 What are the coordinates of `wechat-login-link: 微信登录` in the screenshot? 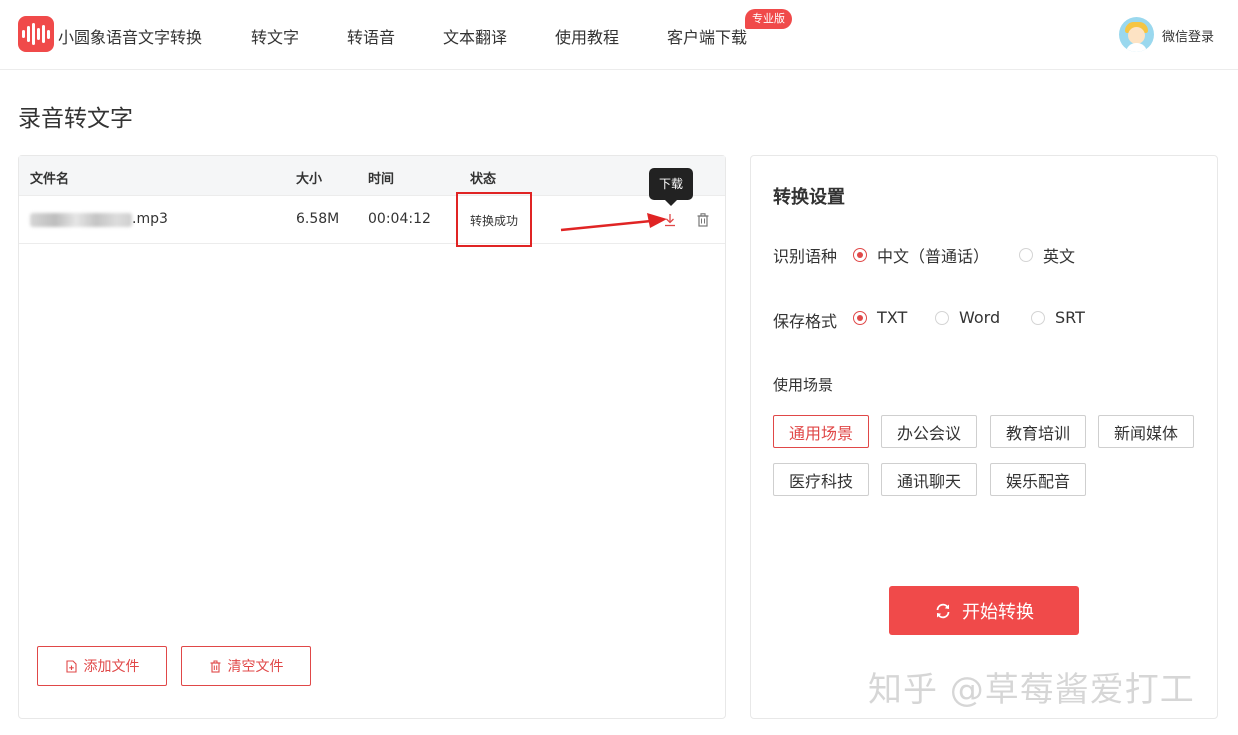 It's located at (1188, 35).